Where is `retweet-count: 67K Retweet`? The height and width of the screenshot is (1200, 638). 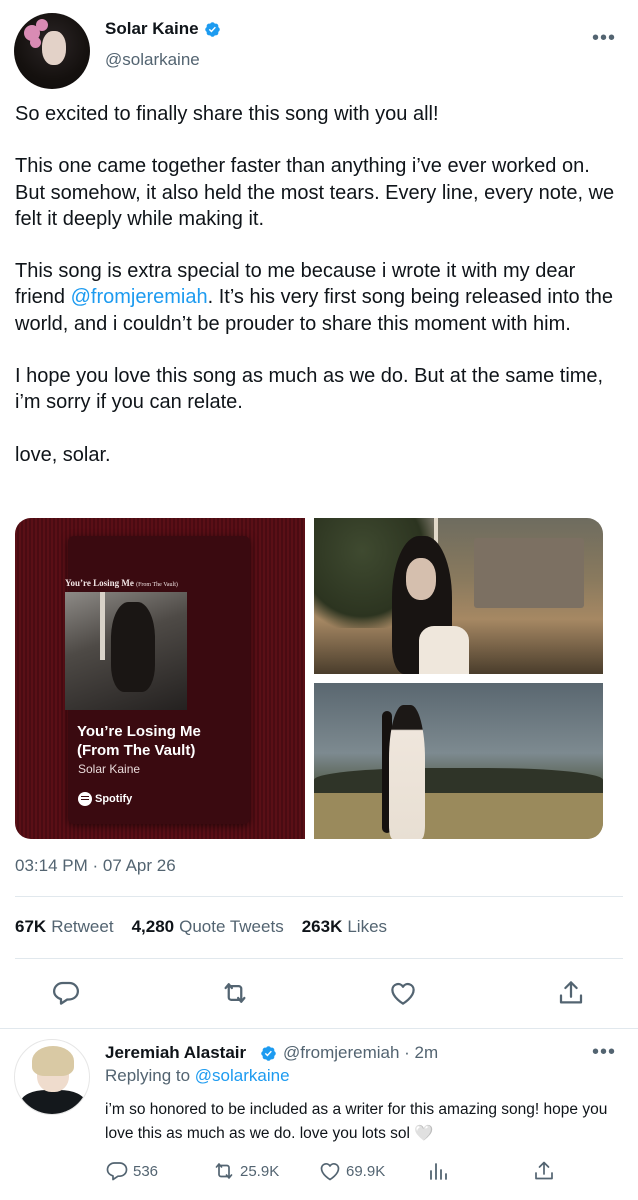 retweet-count: 67K Retweet is located at coordinates (64, 927).